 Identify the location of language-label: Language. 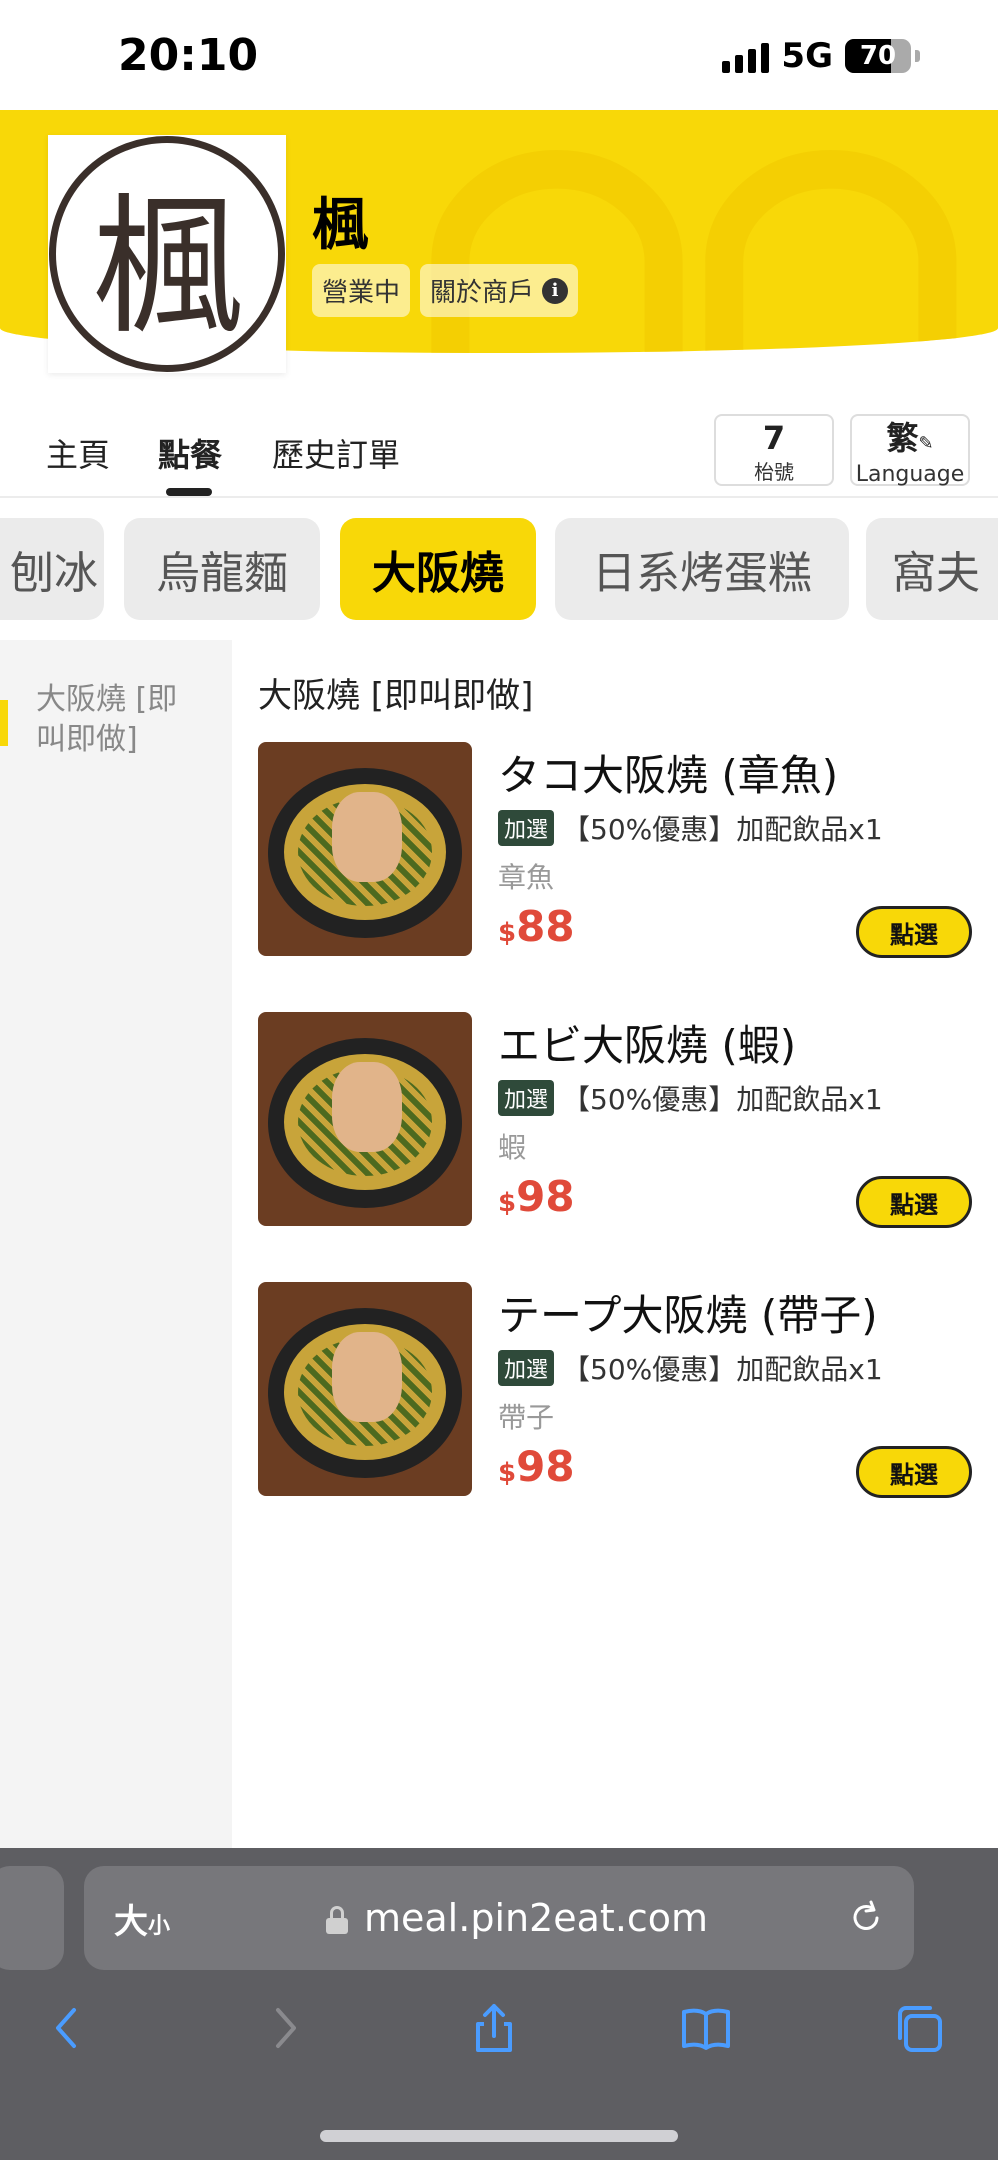
(910, 474).